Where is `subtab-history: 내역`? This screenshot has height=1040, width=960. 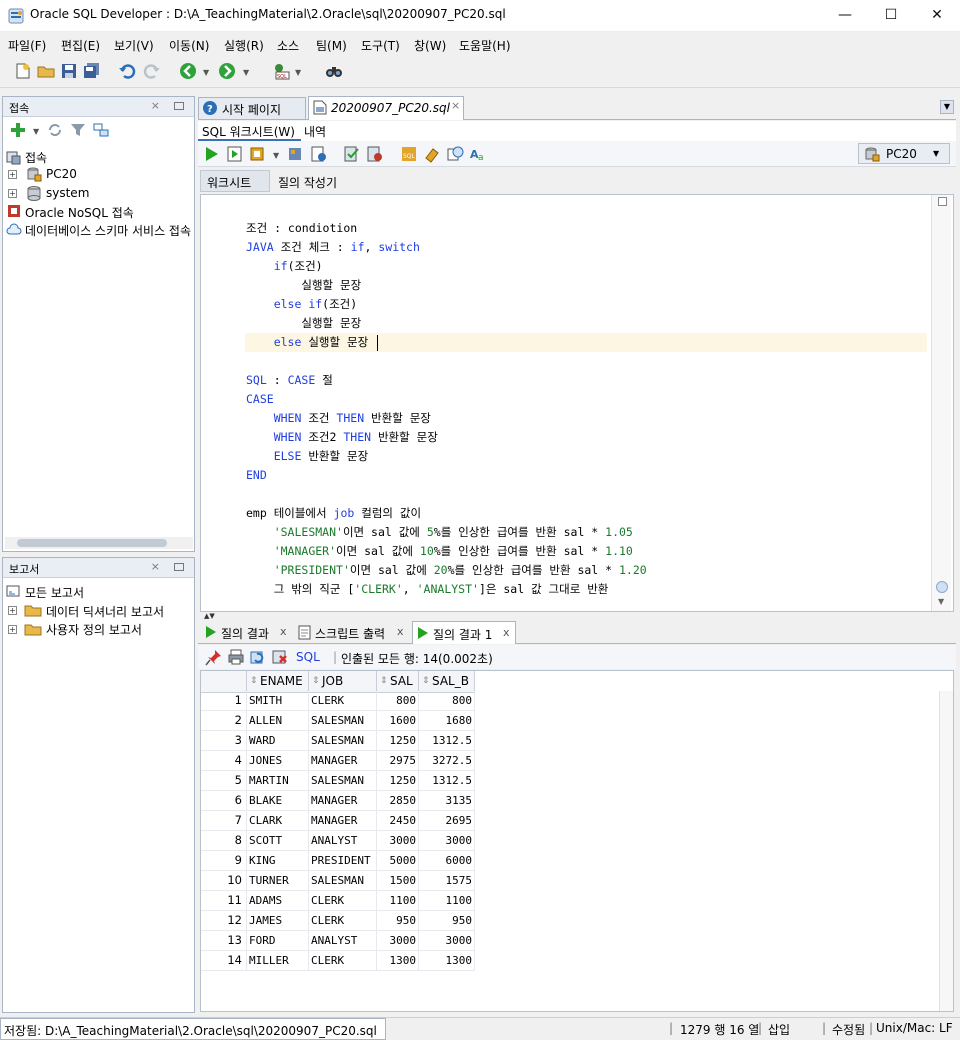 subtab-history: 내역 is located at coordinates (315, 131).